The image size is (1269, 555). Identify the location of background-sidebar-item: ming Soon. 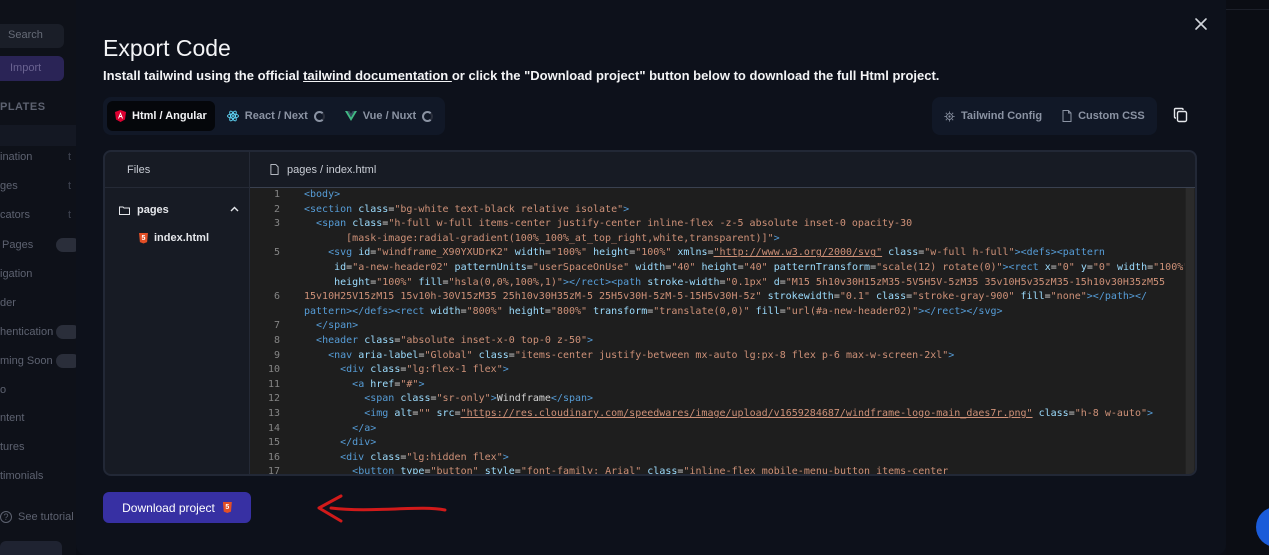
(26, 361).